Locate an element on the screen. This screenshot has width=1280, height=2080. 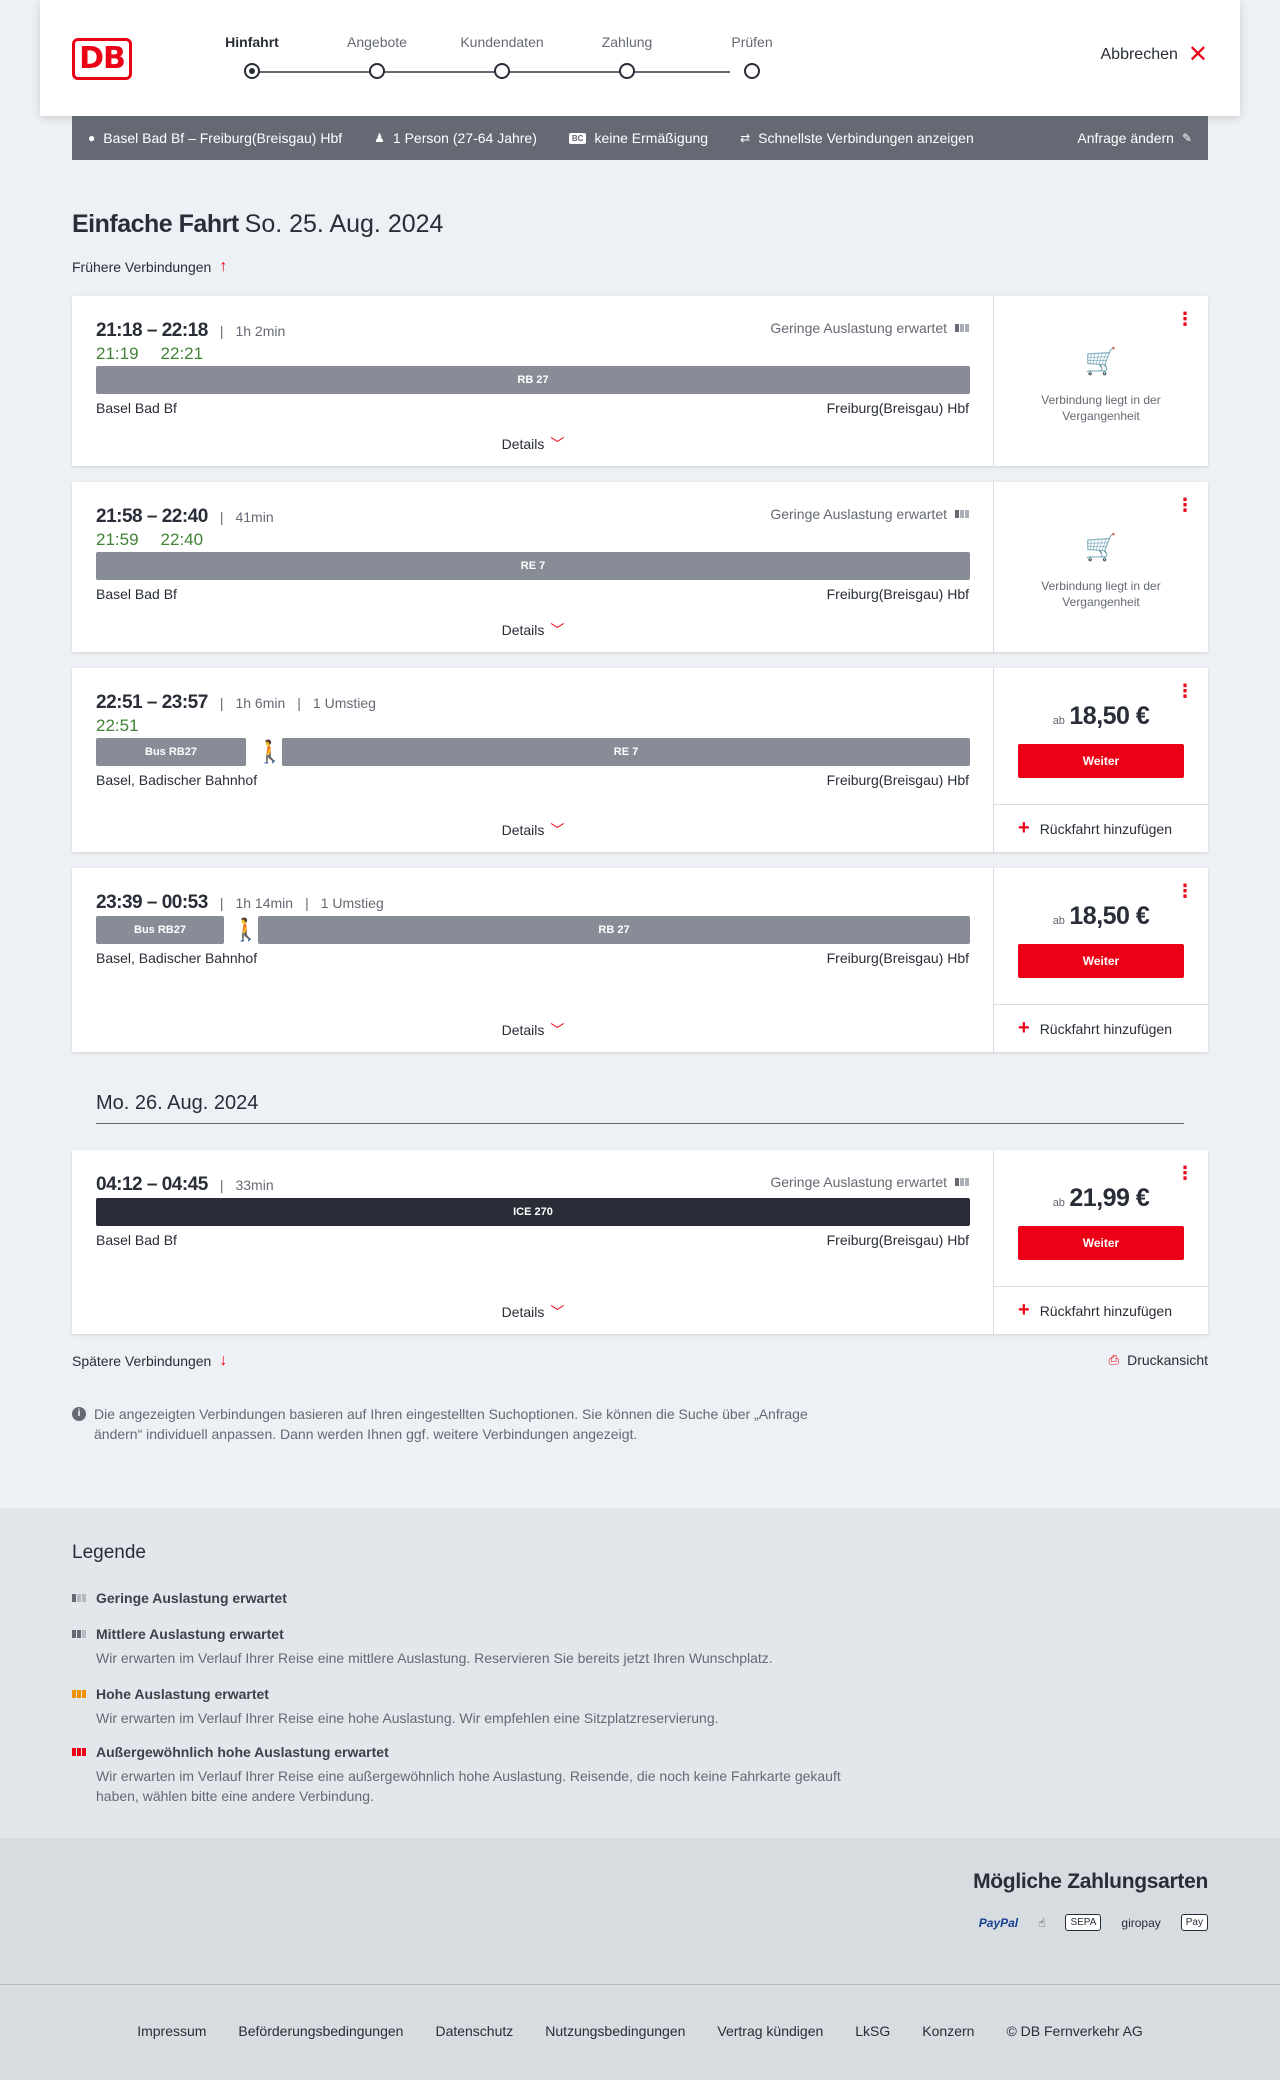
print-view-link: ⎙ Druckansicht is located at coordinates (1158, 1360).